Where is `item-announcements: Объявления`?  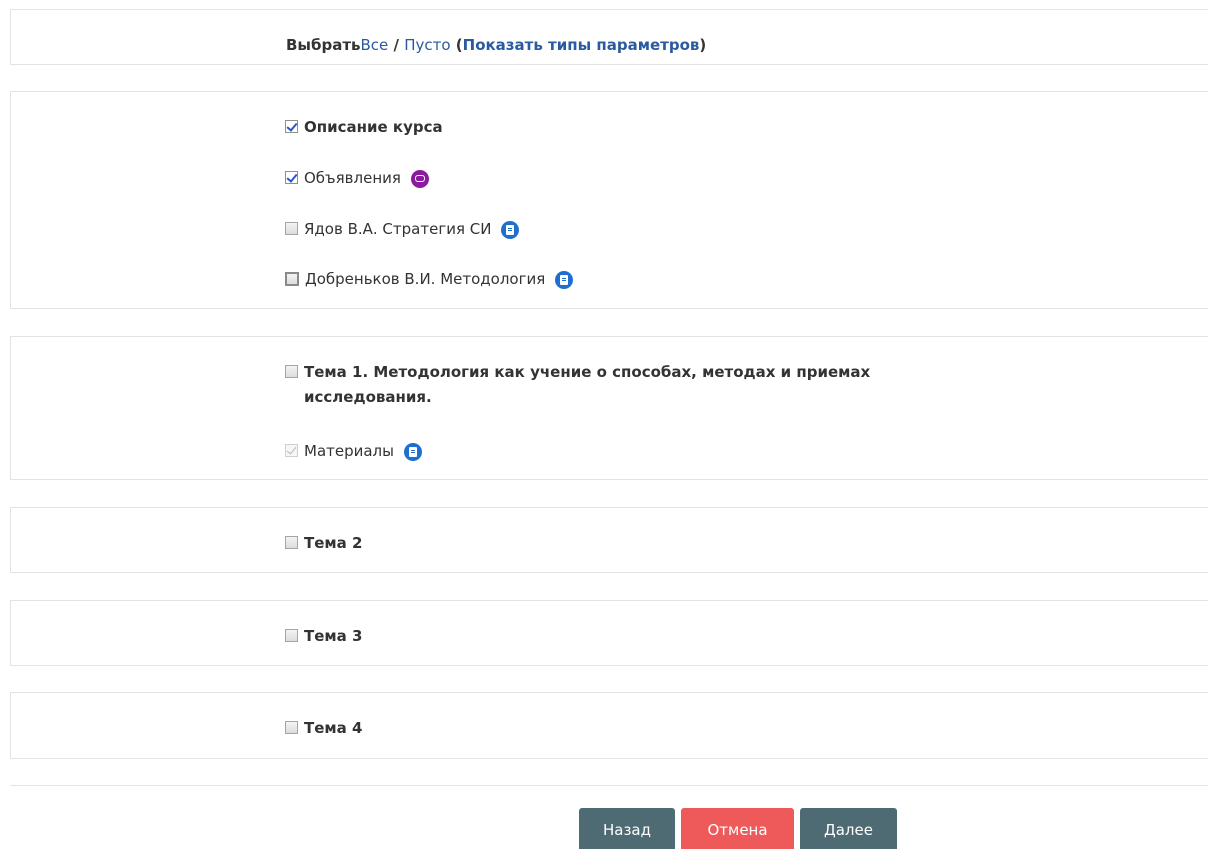
item-announcements: Объявления is located at coordinates (357, 178).